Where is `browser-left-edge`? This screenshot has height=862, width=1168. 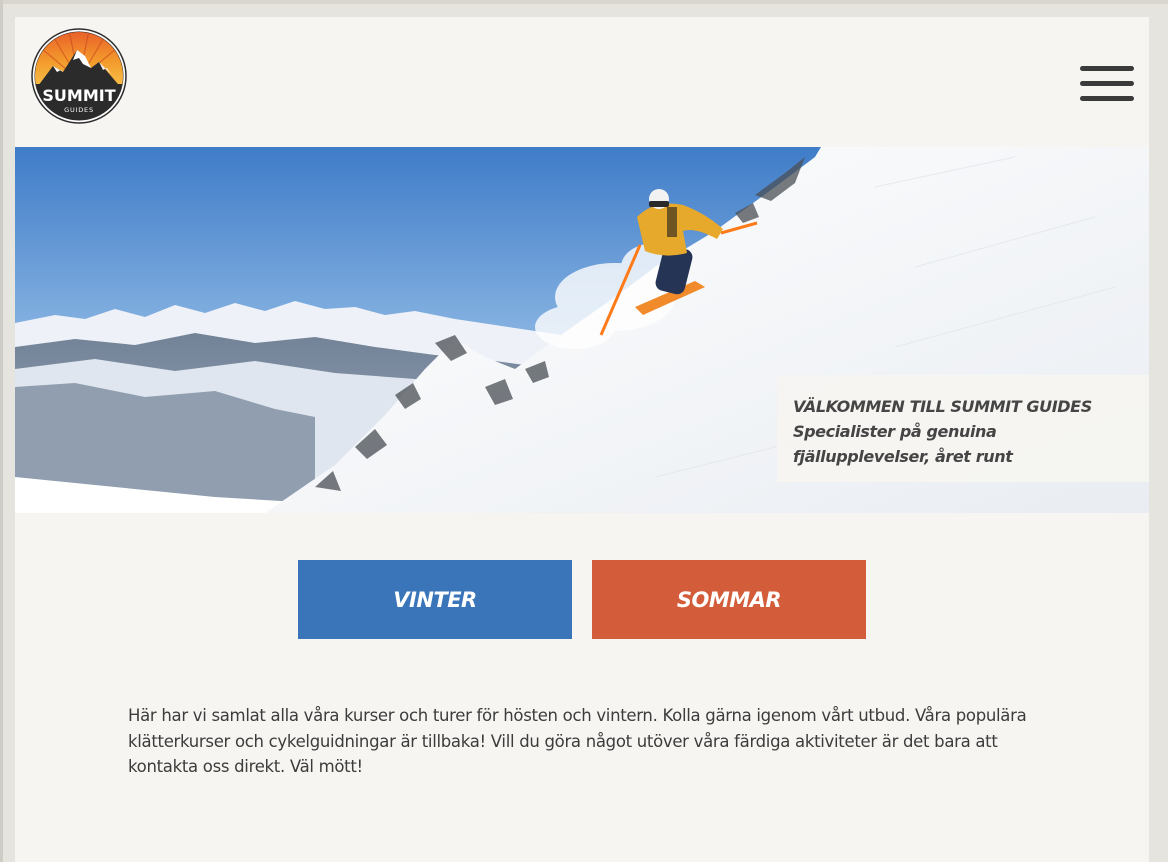
browser-left-edge is located at coordinates (1, 431).